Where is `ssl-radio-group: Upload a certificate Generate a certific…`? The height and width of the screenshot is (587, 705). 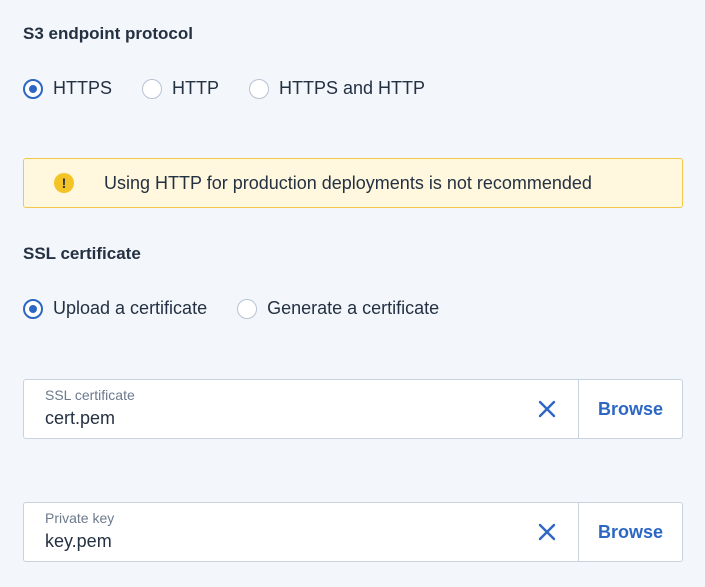
ssl-radio-group: Upload a certificate Generate a certific… is located at coordinates (246, 308).